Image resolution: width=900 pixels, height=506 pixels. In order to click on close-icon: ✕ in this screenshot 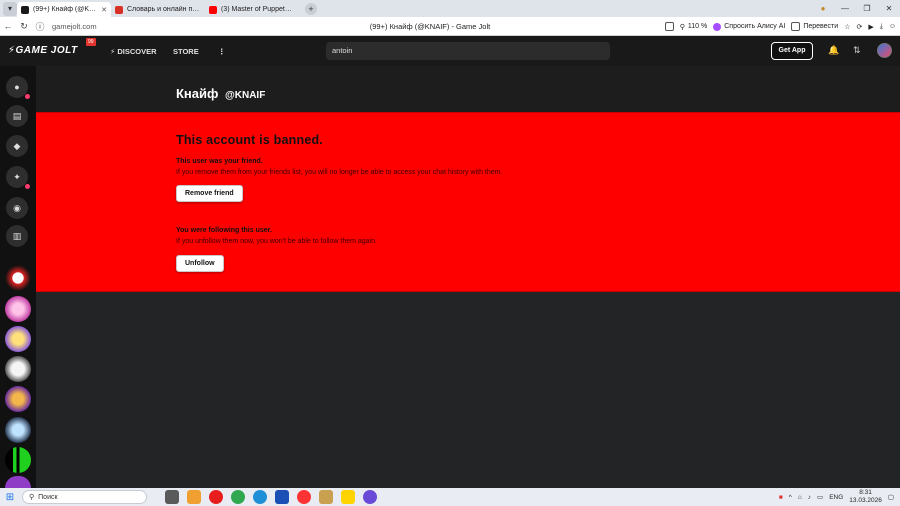, I will do `click(104, 10)`.